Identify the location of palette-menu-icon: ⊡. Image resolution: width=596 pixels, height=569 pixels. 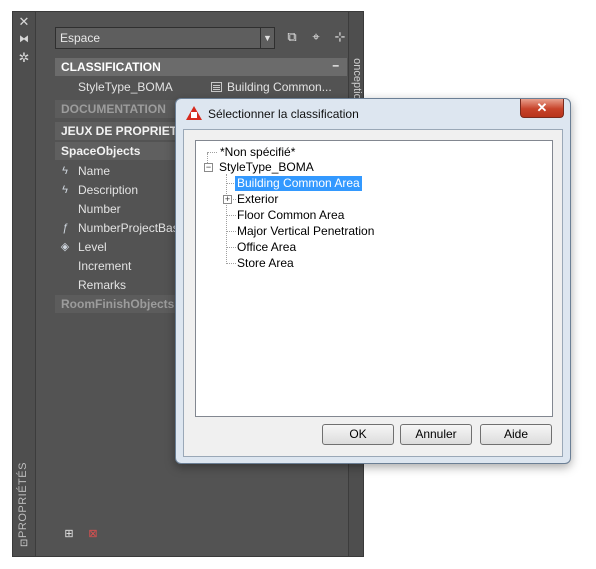
(24, 544).